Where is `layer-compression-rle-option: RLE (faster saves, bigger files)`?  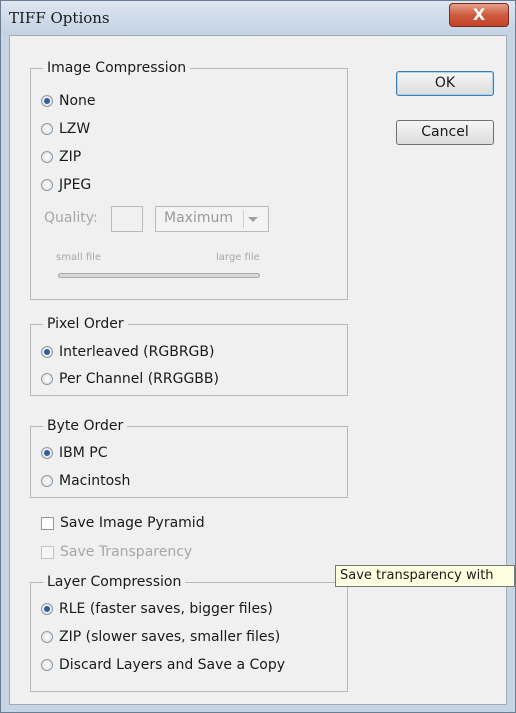
layer-compression-rle-option: RLE (faster saves, bigger files) is located at coordinates (157, 609).